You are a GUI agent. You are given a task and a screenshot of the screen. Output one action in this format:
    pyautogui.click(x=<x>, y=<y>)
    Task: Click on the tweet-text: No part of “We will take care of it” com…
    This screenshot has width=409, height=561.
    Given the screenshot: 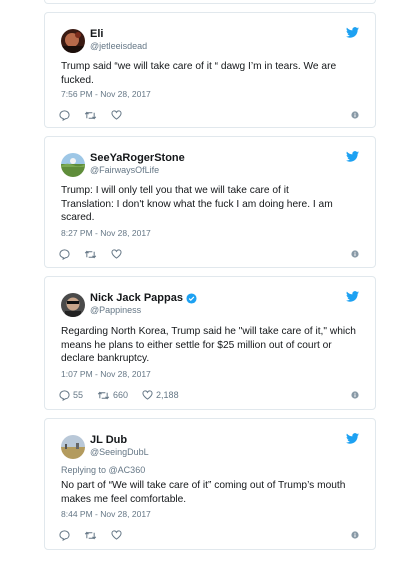 What is the action you would take?
    pyautogui.click(x=203, y=492)
    